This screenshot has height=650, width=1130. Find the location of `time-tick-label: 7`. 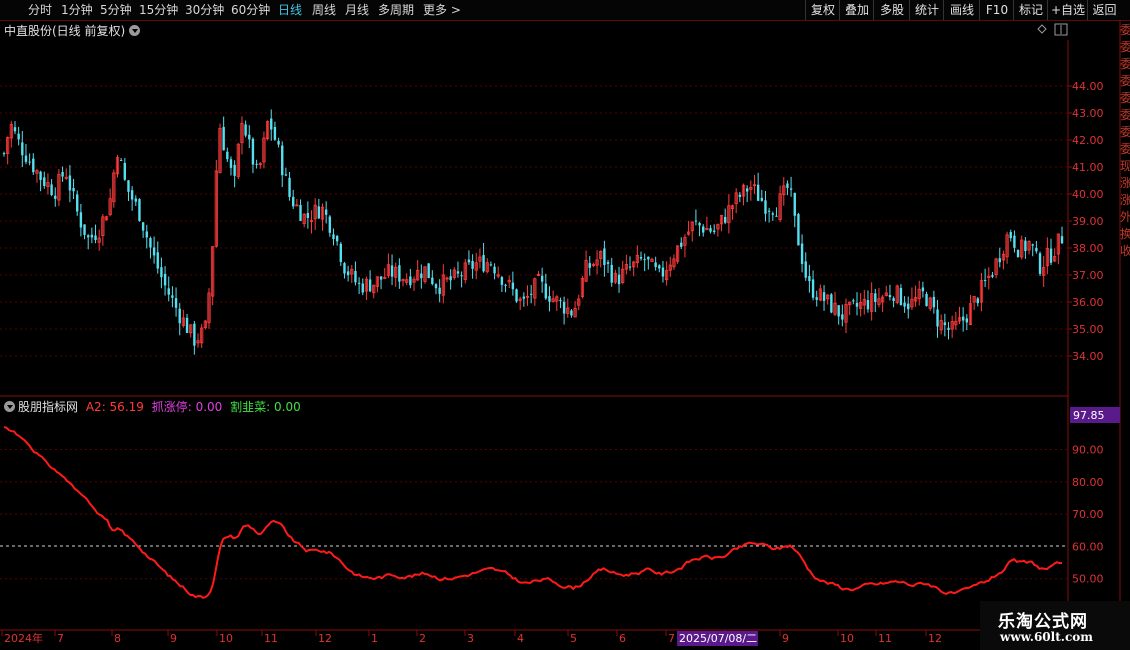

time-tick-label: 7 is located at coordinates (671, 638).